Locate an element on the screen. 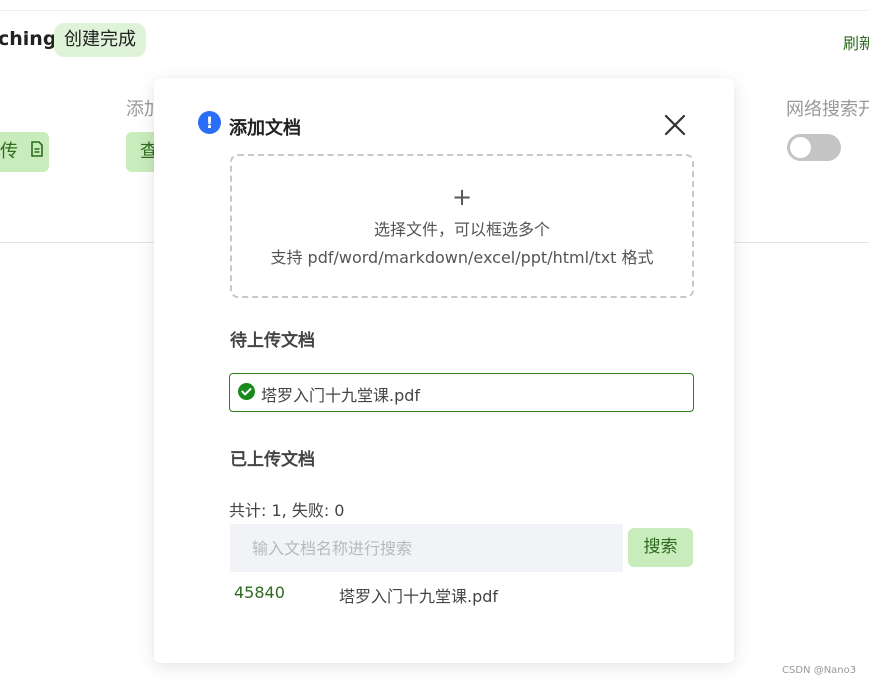  dropzone-hint: 选择文件，可以框选多个 is located at coordinates (461, 229).